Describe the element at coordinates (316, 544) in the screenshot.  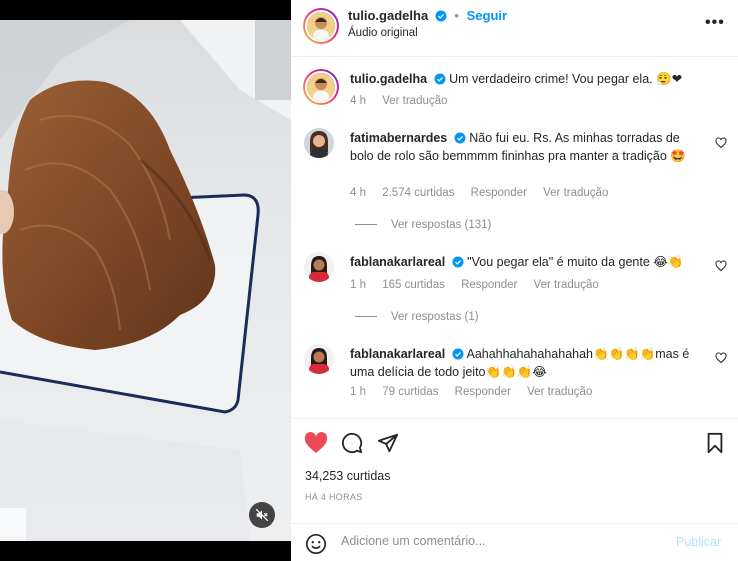
I see `smiley-icon` at that location.